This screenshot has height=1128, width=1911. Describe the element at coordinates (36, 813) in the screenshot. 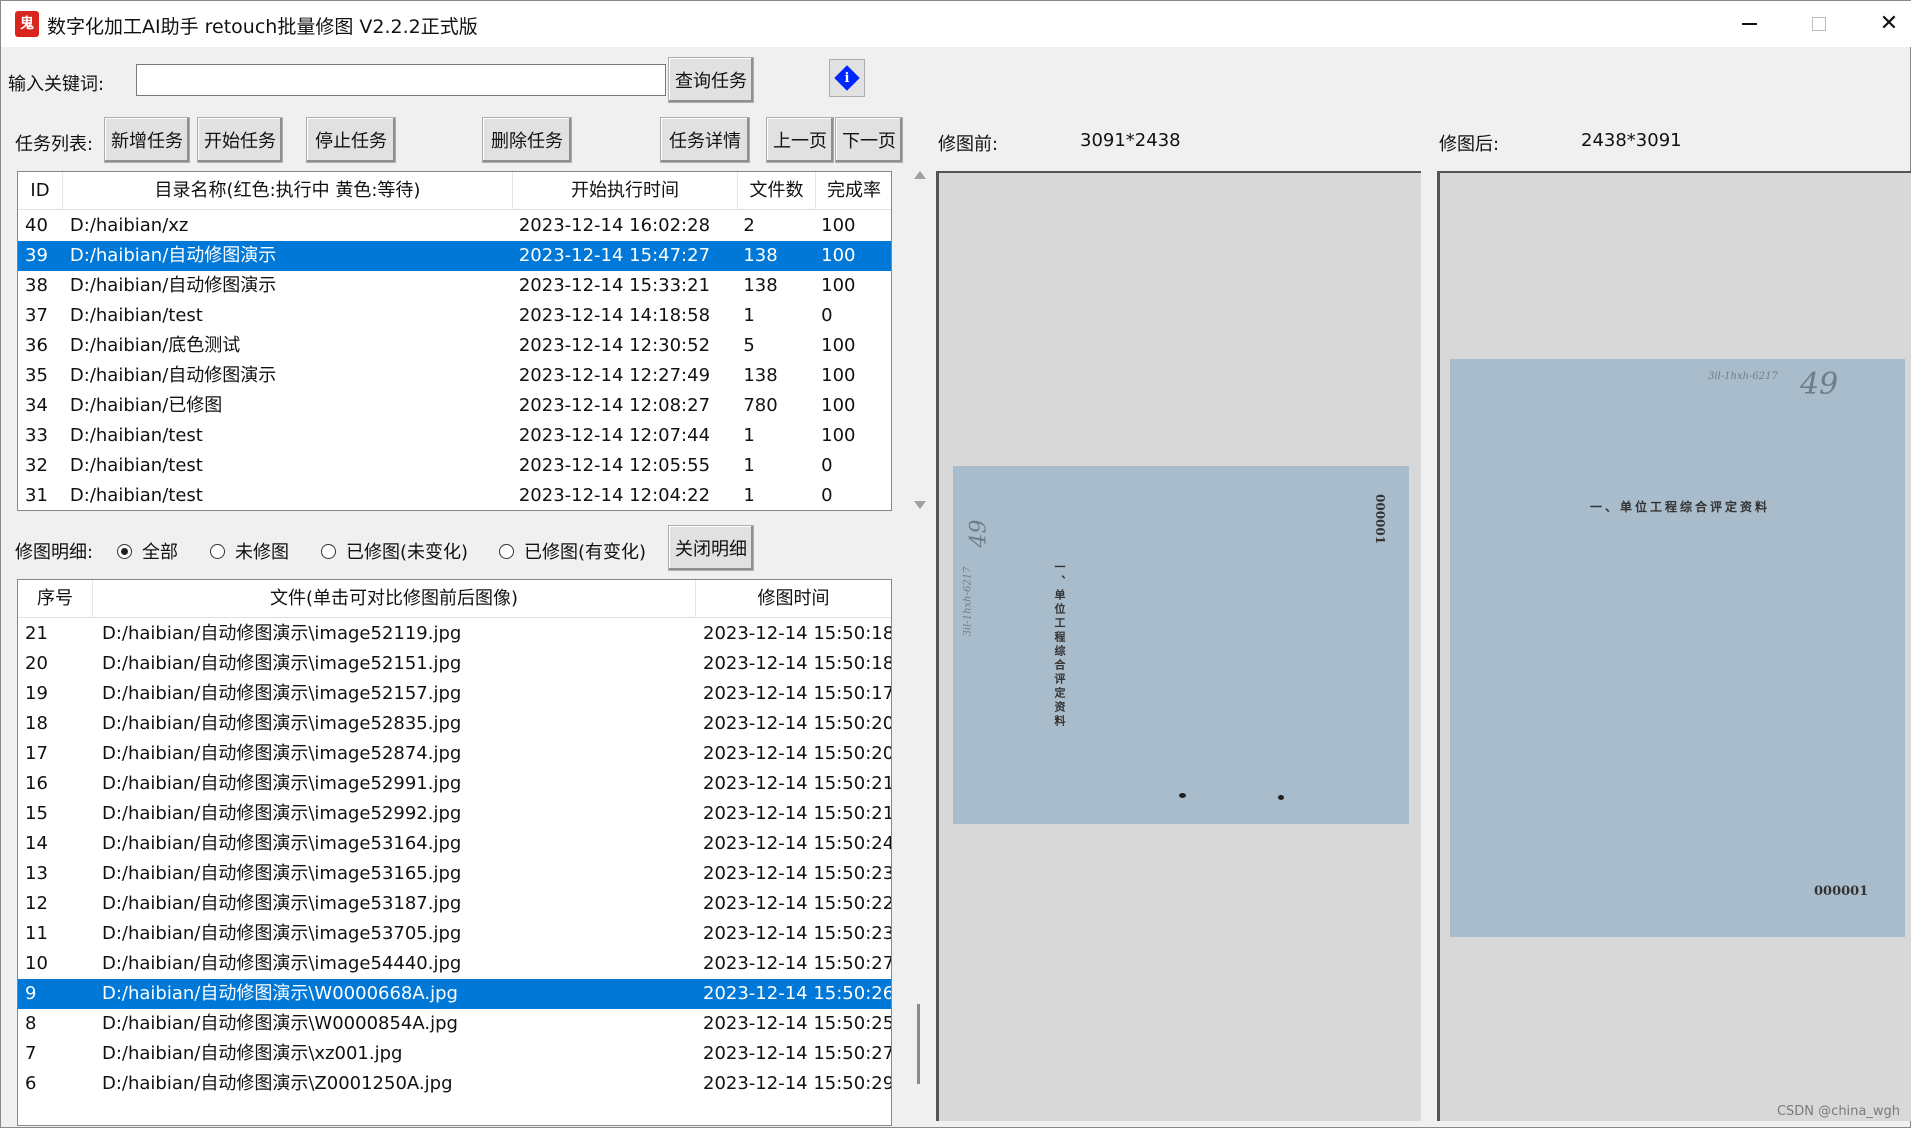

I see `file-seq-cell: 15` at that location.